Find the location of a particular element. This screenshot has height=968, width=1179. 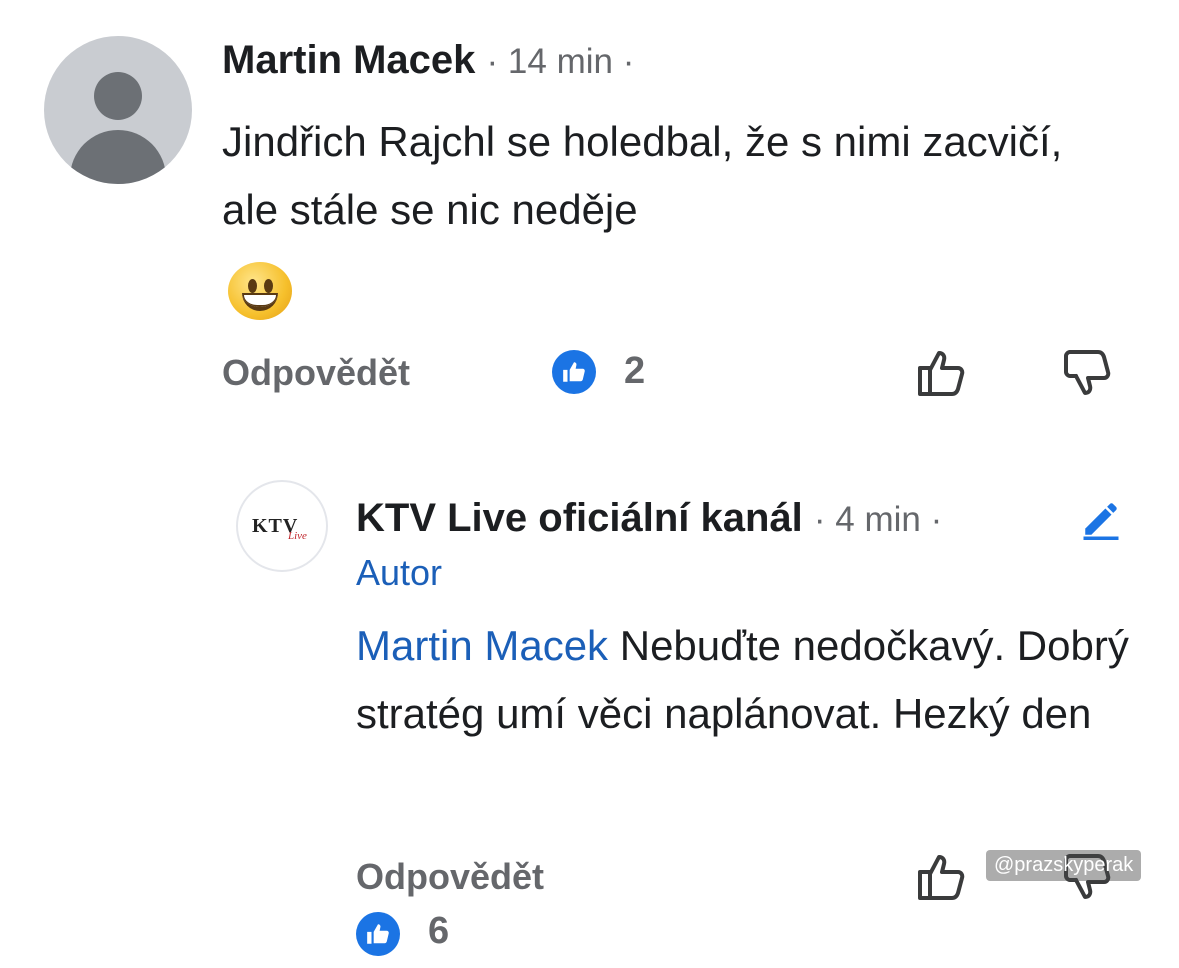

avatar-ktv-live: KTV Live is located at coordinates (282, 526).